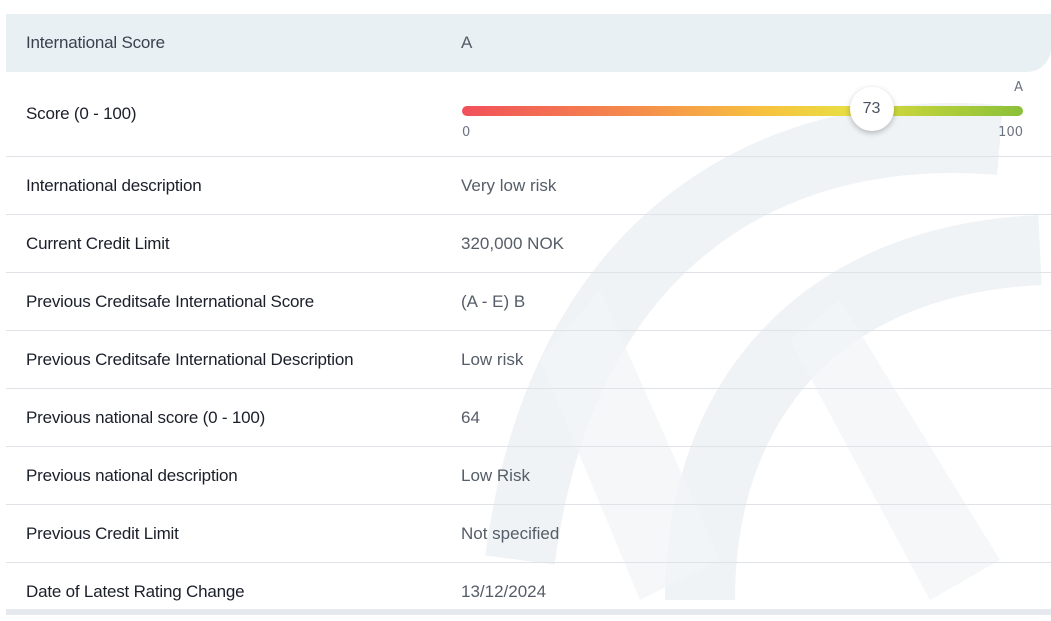 The height and width of the screenshot is (621, 1051). I want to click on international-score-row: International Score A, so click(528, 43).